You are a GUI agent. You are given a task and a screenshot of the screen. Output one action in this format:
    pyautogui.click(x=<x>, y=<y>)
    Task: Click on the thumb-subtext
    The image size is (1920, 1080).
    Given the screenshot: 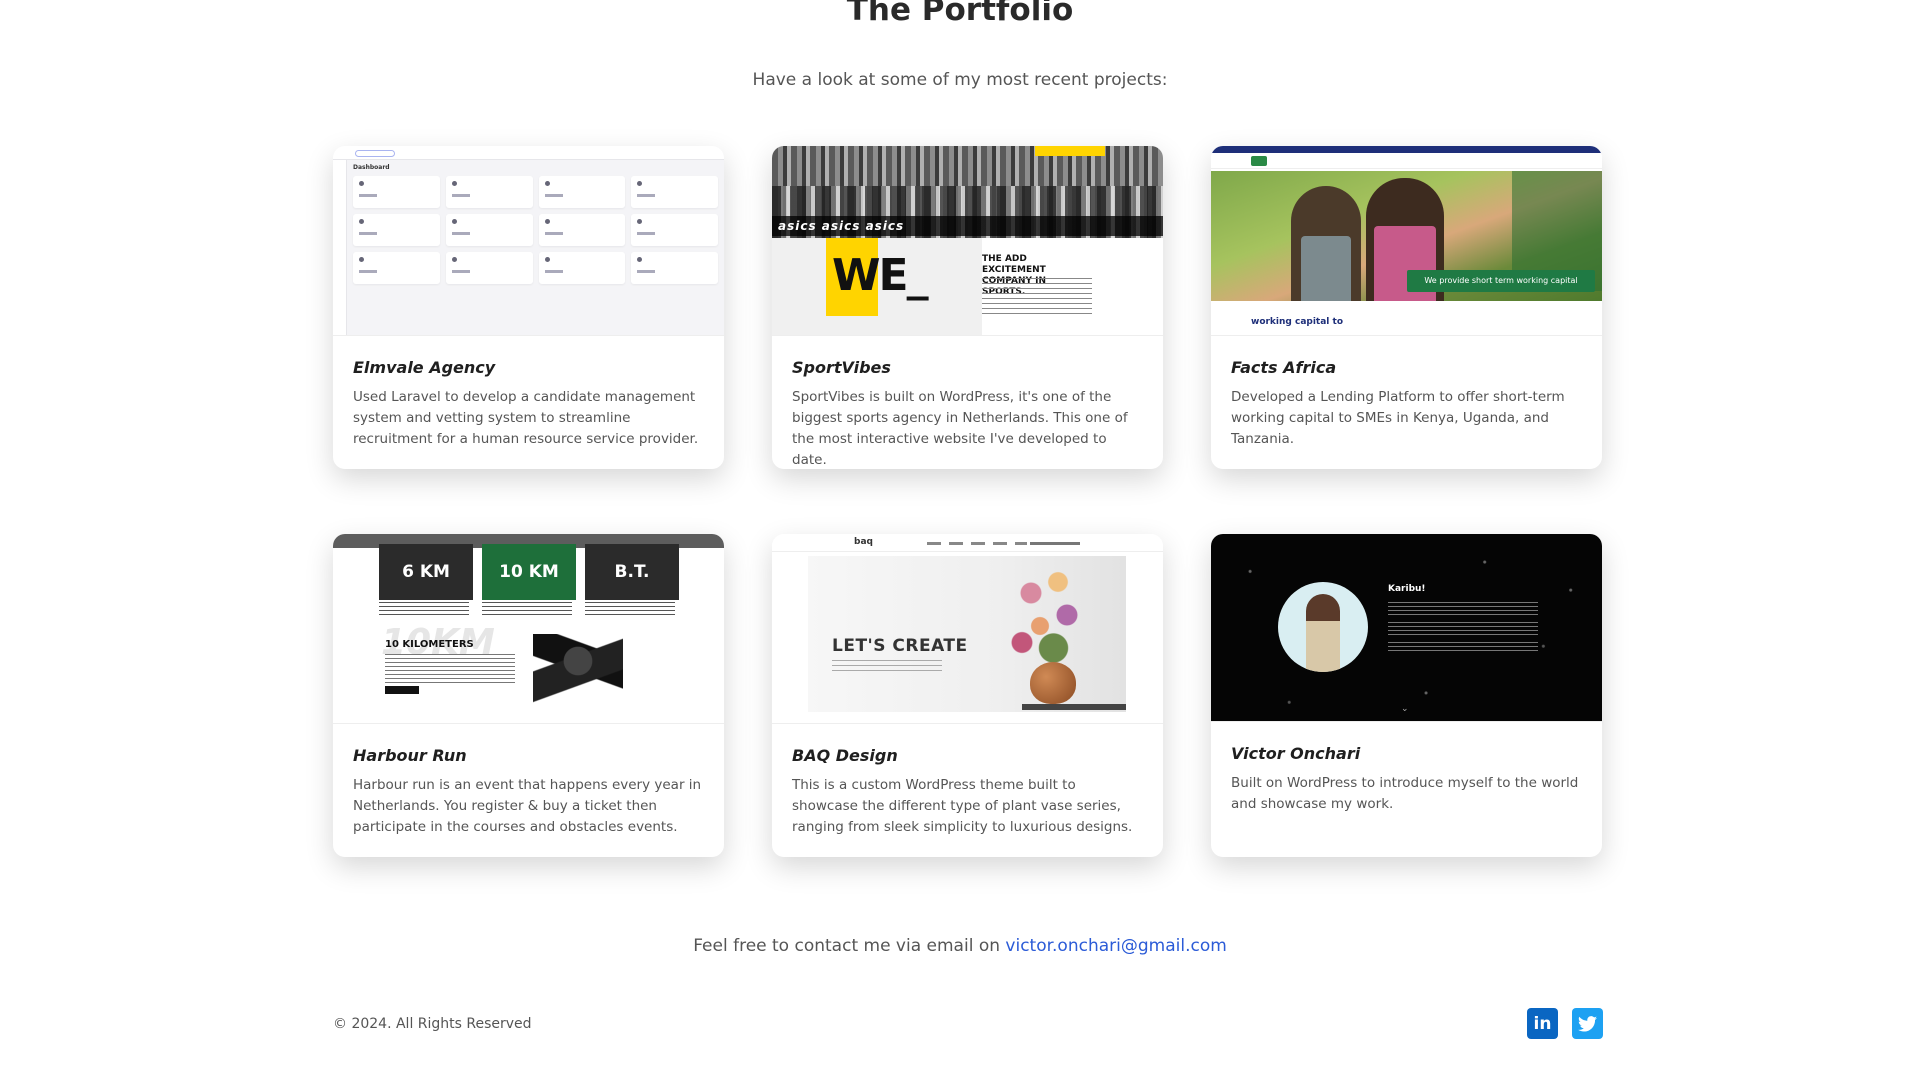 What is the action you would take?
    pyautogui.click(x=887, y=666)
    